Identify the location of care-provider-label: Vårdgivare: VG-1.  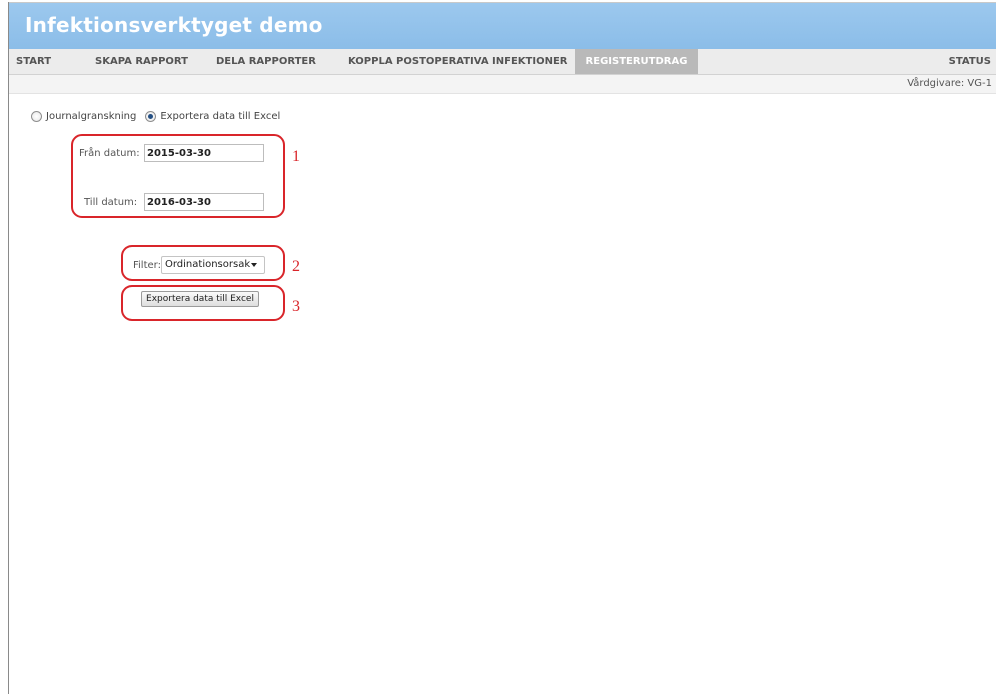
(949, 83).